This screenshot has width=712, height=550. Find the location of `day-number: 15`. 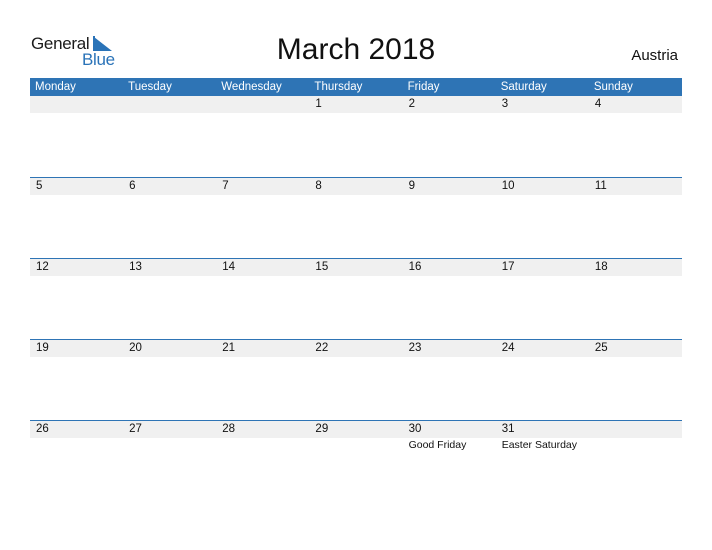

day-number: 15 is located at coordinates (322, 267).